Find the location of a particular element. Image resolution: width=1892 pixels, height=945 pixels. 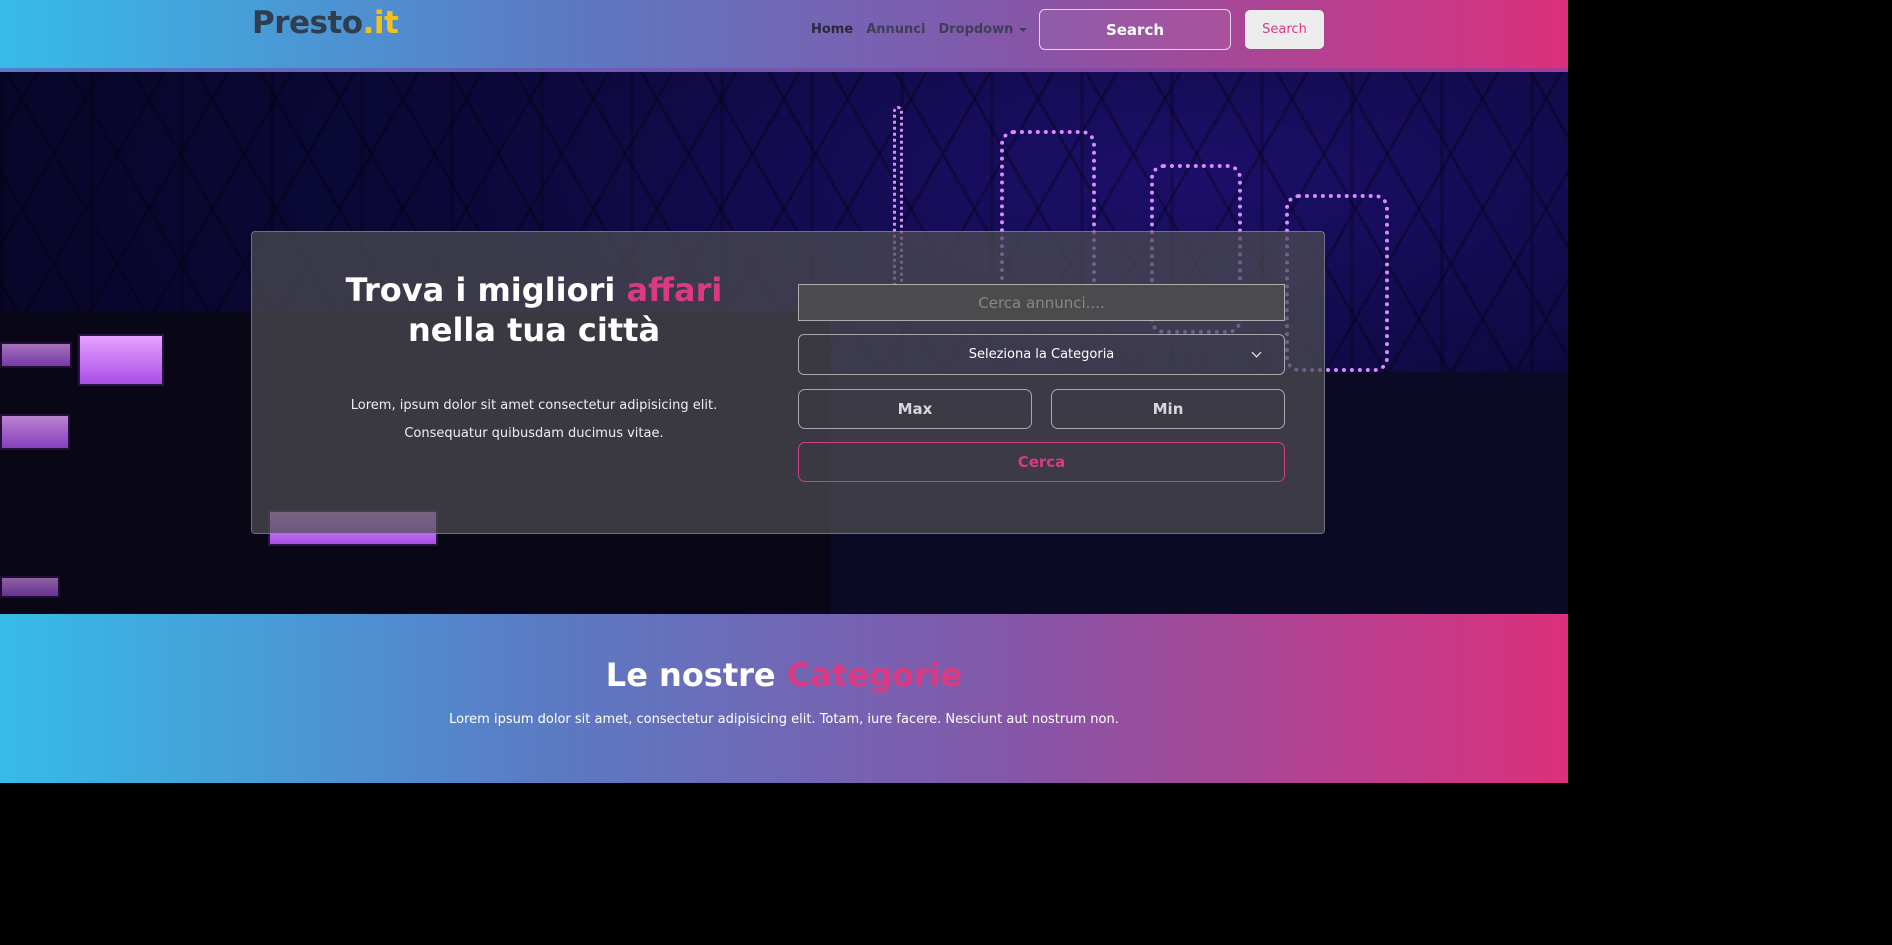

caret-down-icon is located at coordinates (1023, 29).